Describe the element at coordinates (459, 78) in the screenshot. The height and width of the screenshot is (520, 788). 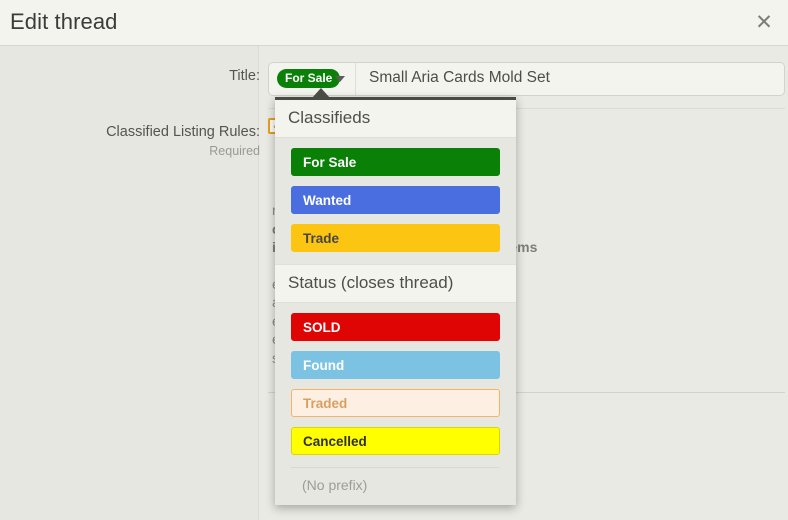
I see `title-input: Small Aria Cards Mold Set` at that location.